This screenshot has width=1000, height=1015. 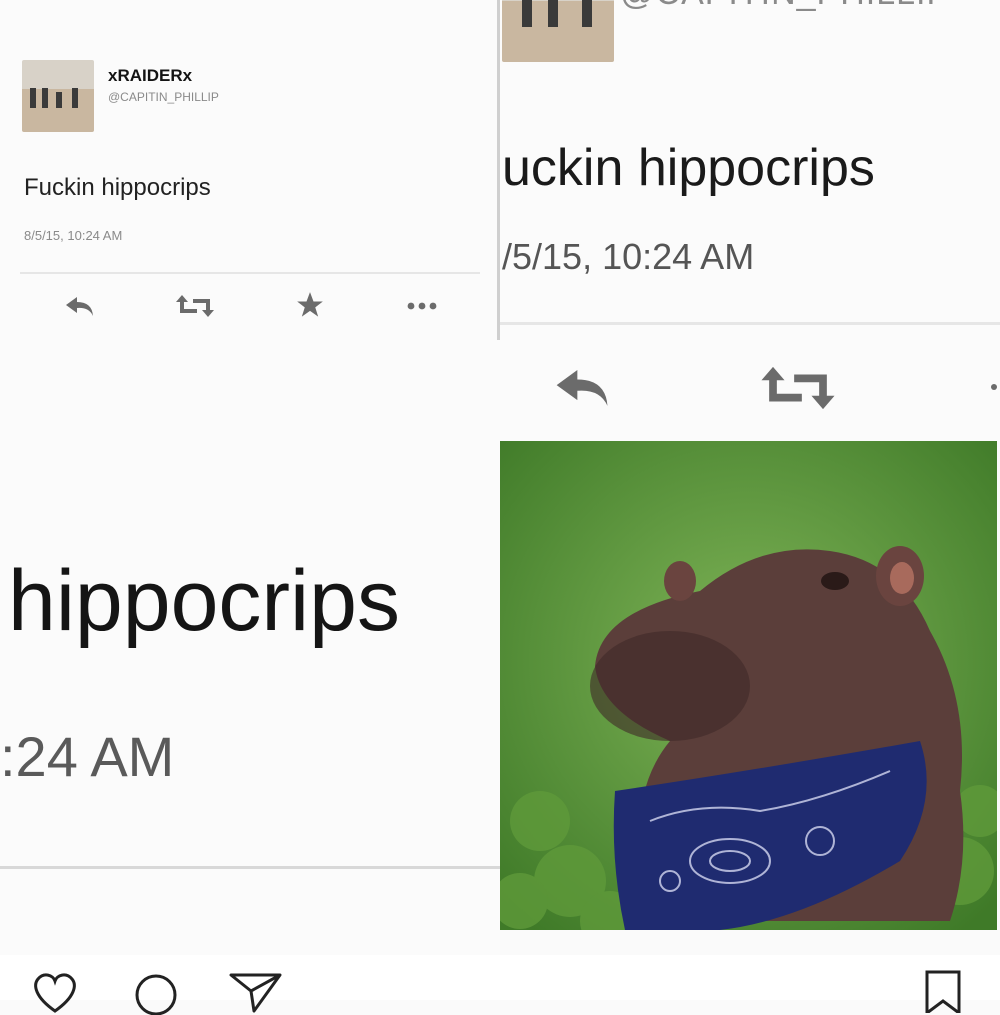 I want to click on tweet-timestamp: /5/15, 10:24 AM, so click(x=628, y=256).